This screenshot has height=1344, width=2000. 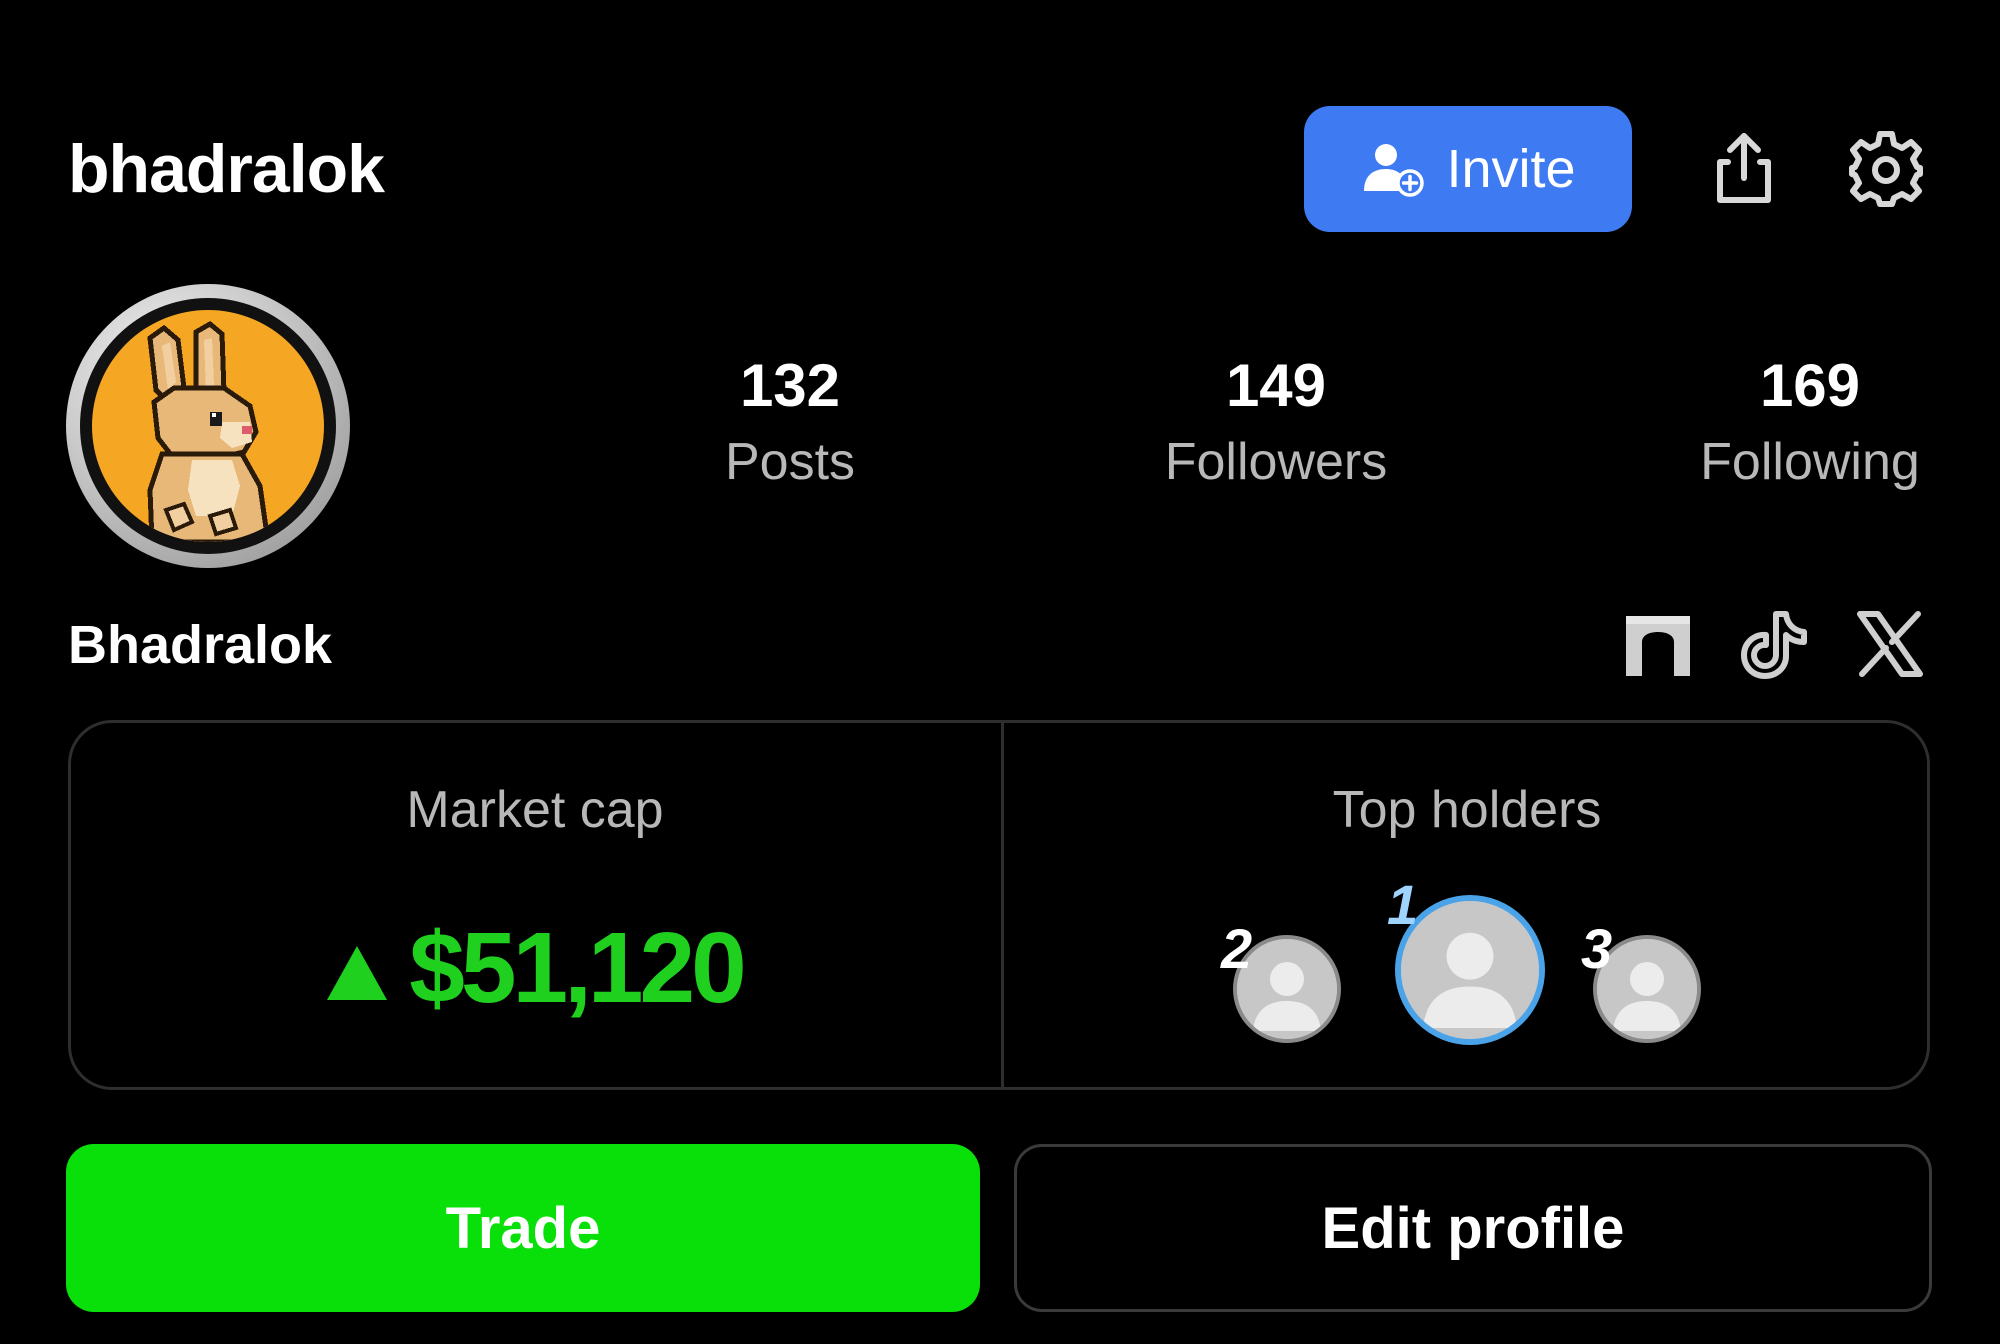 I want to click on share-button, so click(x=1744, y=168).